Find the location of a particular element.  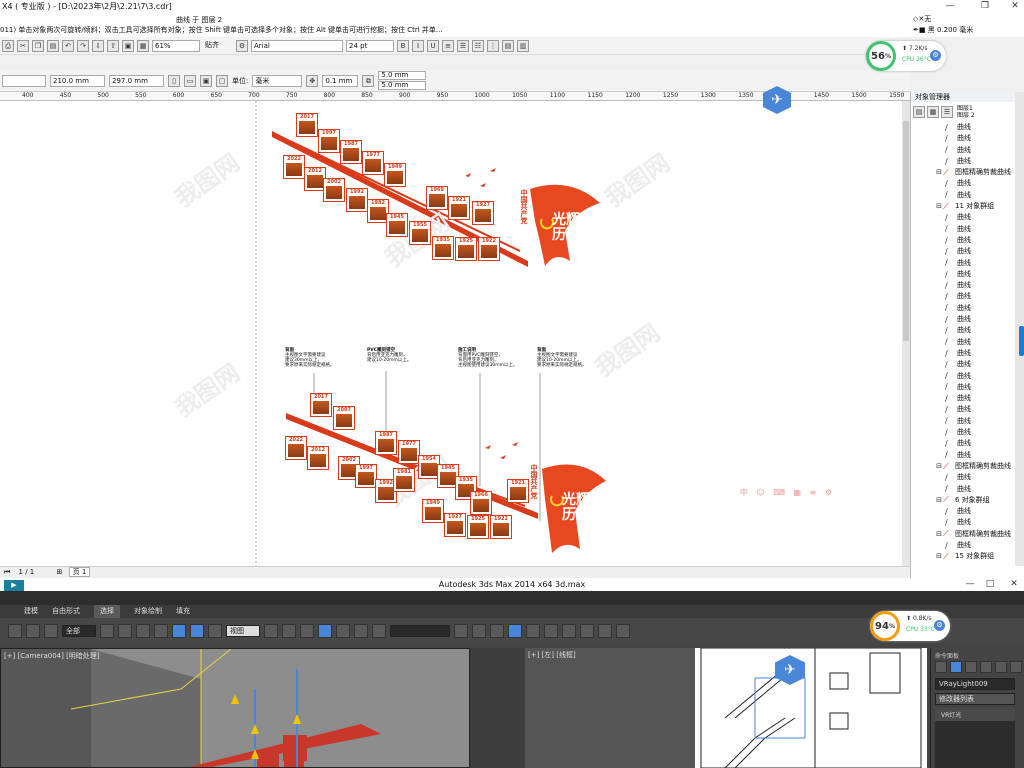

photo-frame: 1997 is located at coordinates (366, 476).